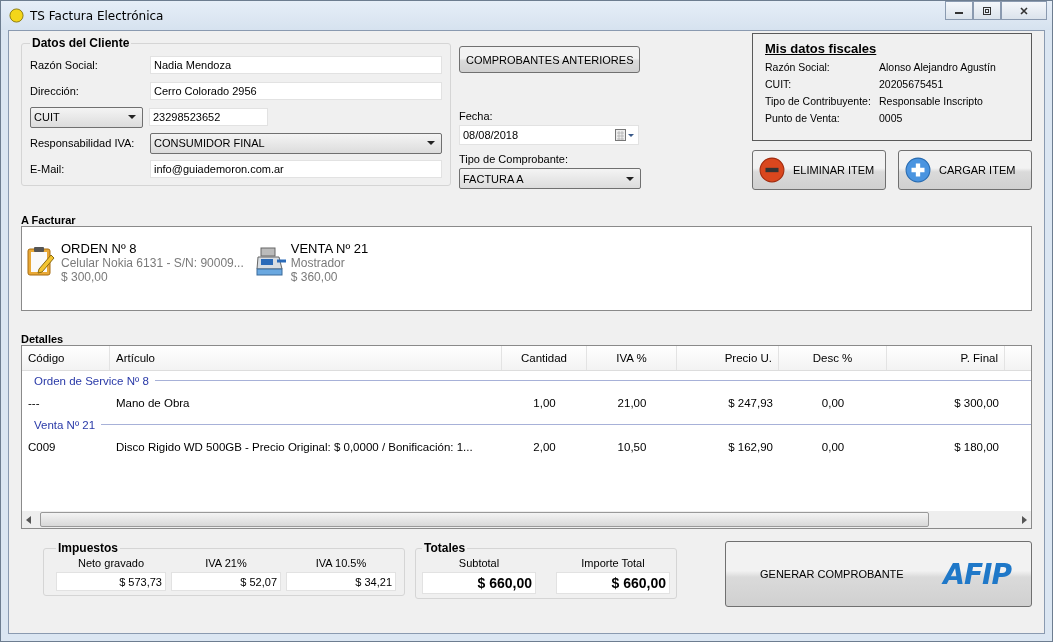 The height and width of the screenshot is (642, 1053). What do you see at coordinates (64, 65) in the screenshot?
I see `field-label: Razón Social:` at bounding box center [64, 65].